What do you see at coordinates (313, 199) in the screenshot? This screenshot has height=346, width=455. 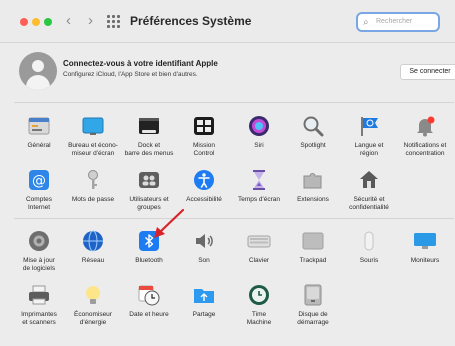 I see `pref-label: Extensions` at bounding box center [313, 199].